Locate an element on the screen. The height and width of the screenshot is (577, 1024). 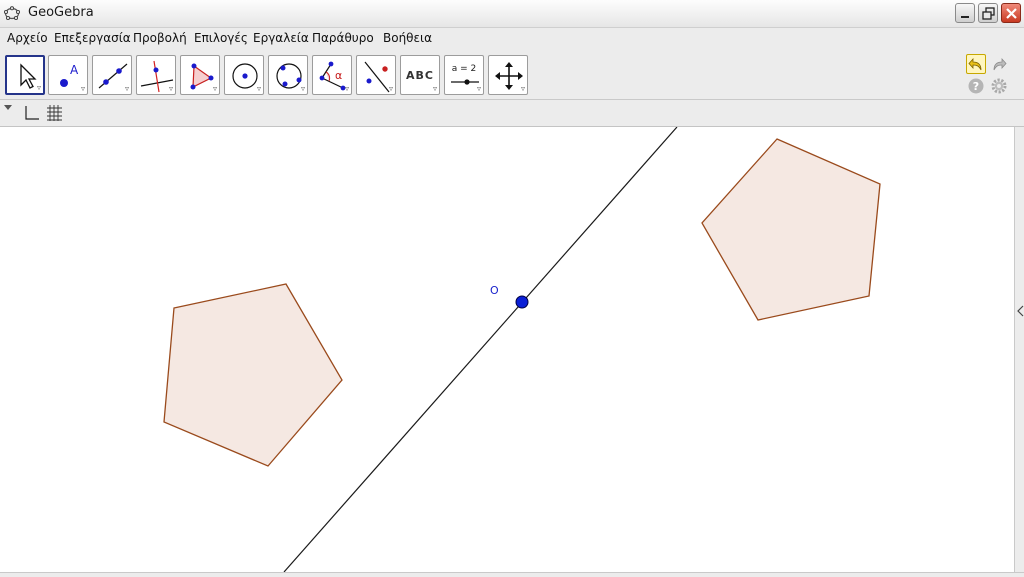
menu-help: Βοήθεια is located at coordinates (407, 38).